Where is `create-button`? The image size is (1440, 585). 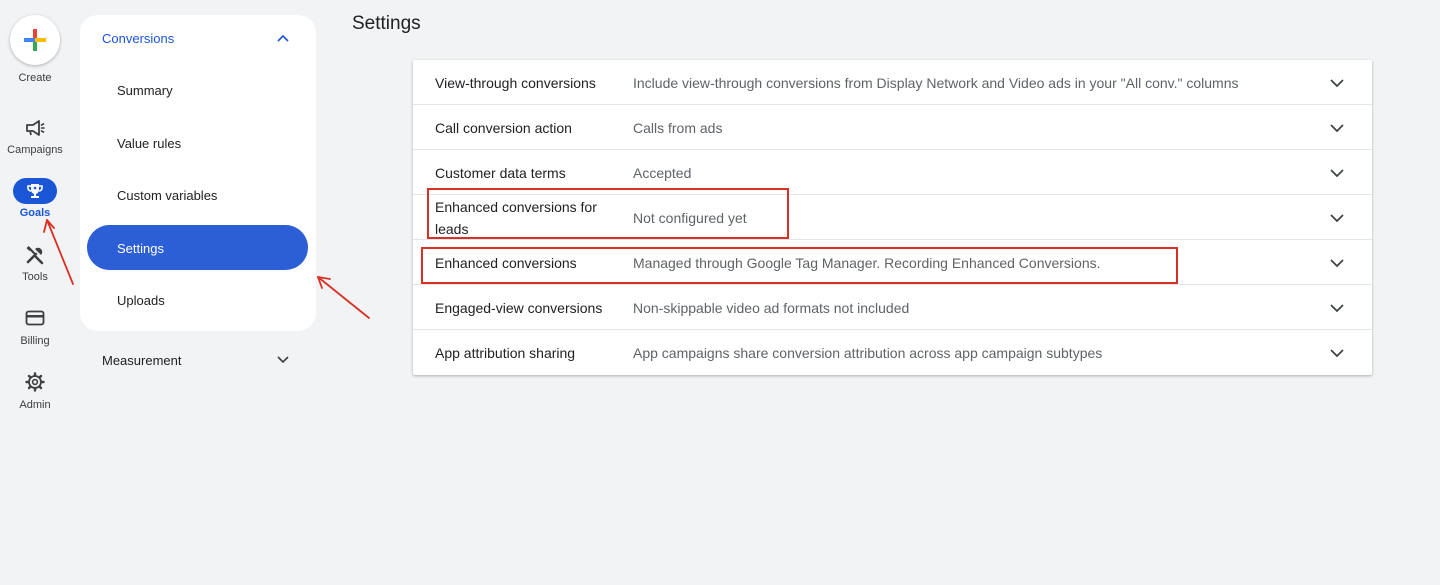 create-button is located at coordinates (35, 40).